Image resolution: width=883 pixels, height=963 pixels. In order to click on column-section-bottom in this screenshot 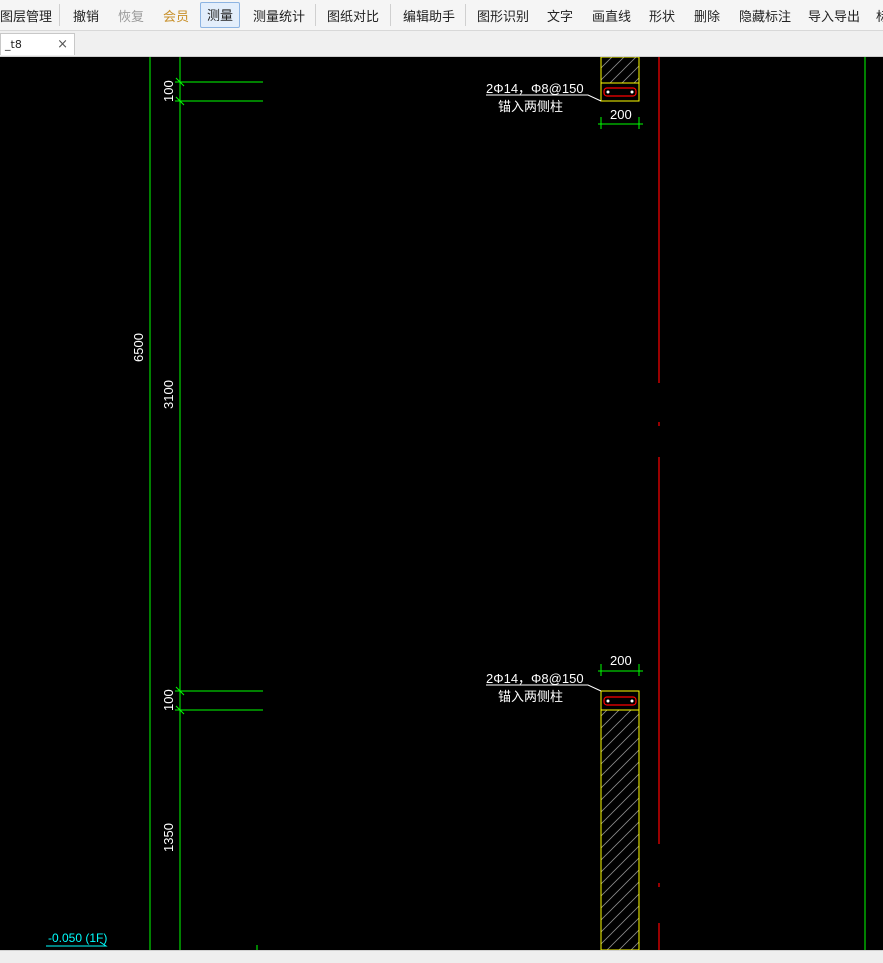, I will do `click(620, 829)`.